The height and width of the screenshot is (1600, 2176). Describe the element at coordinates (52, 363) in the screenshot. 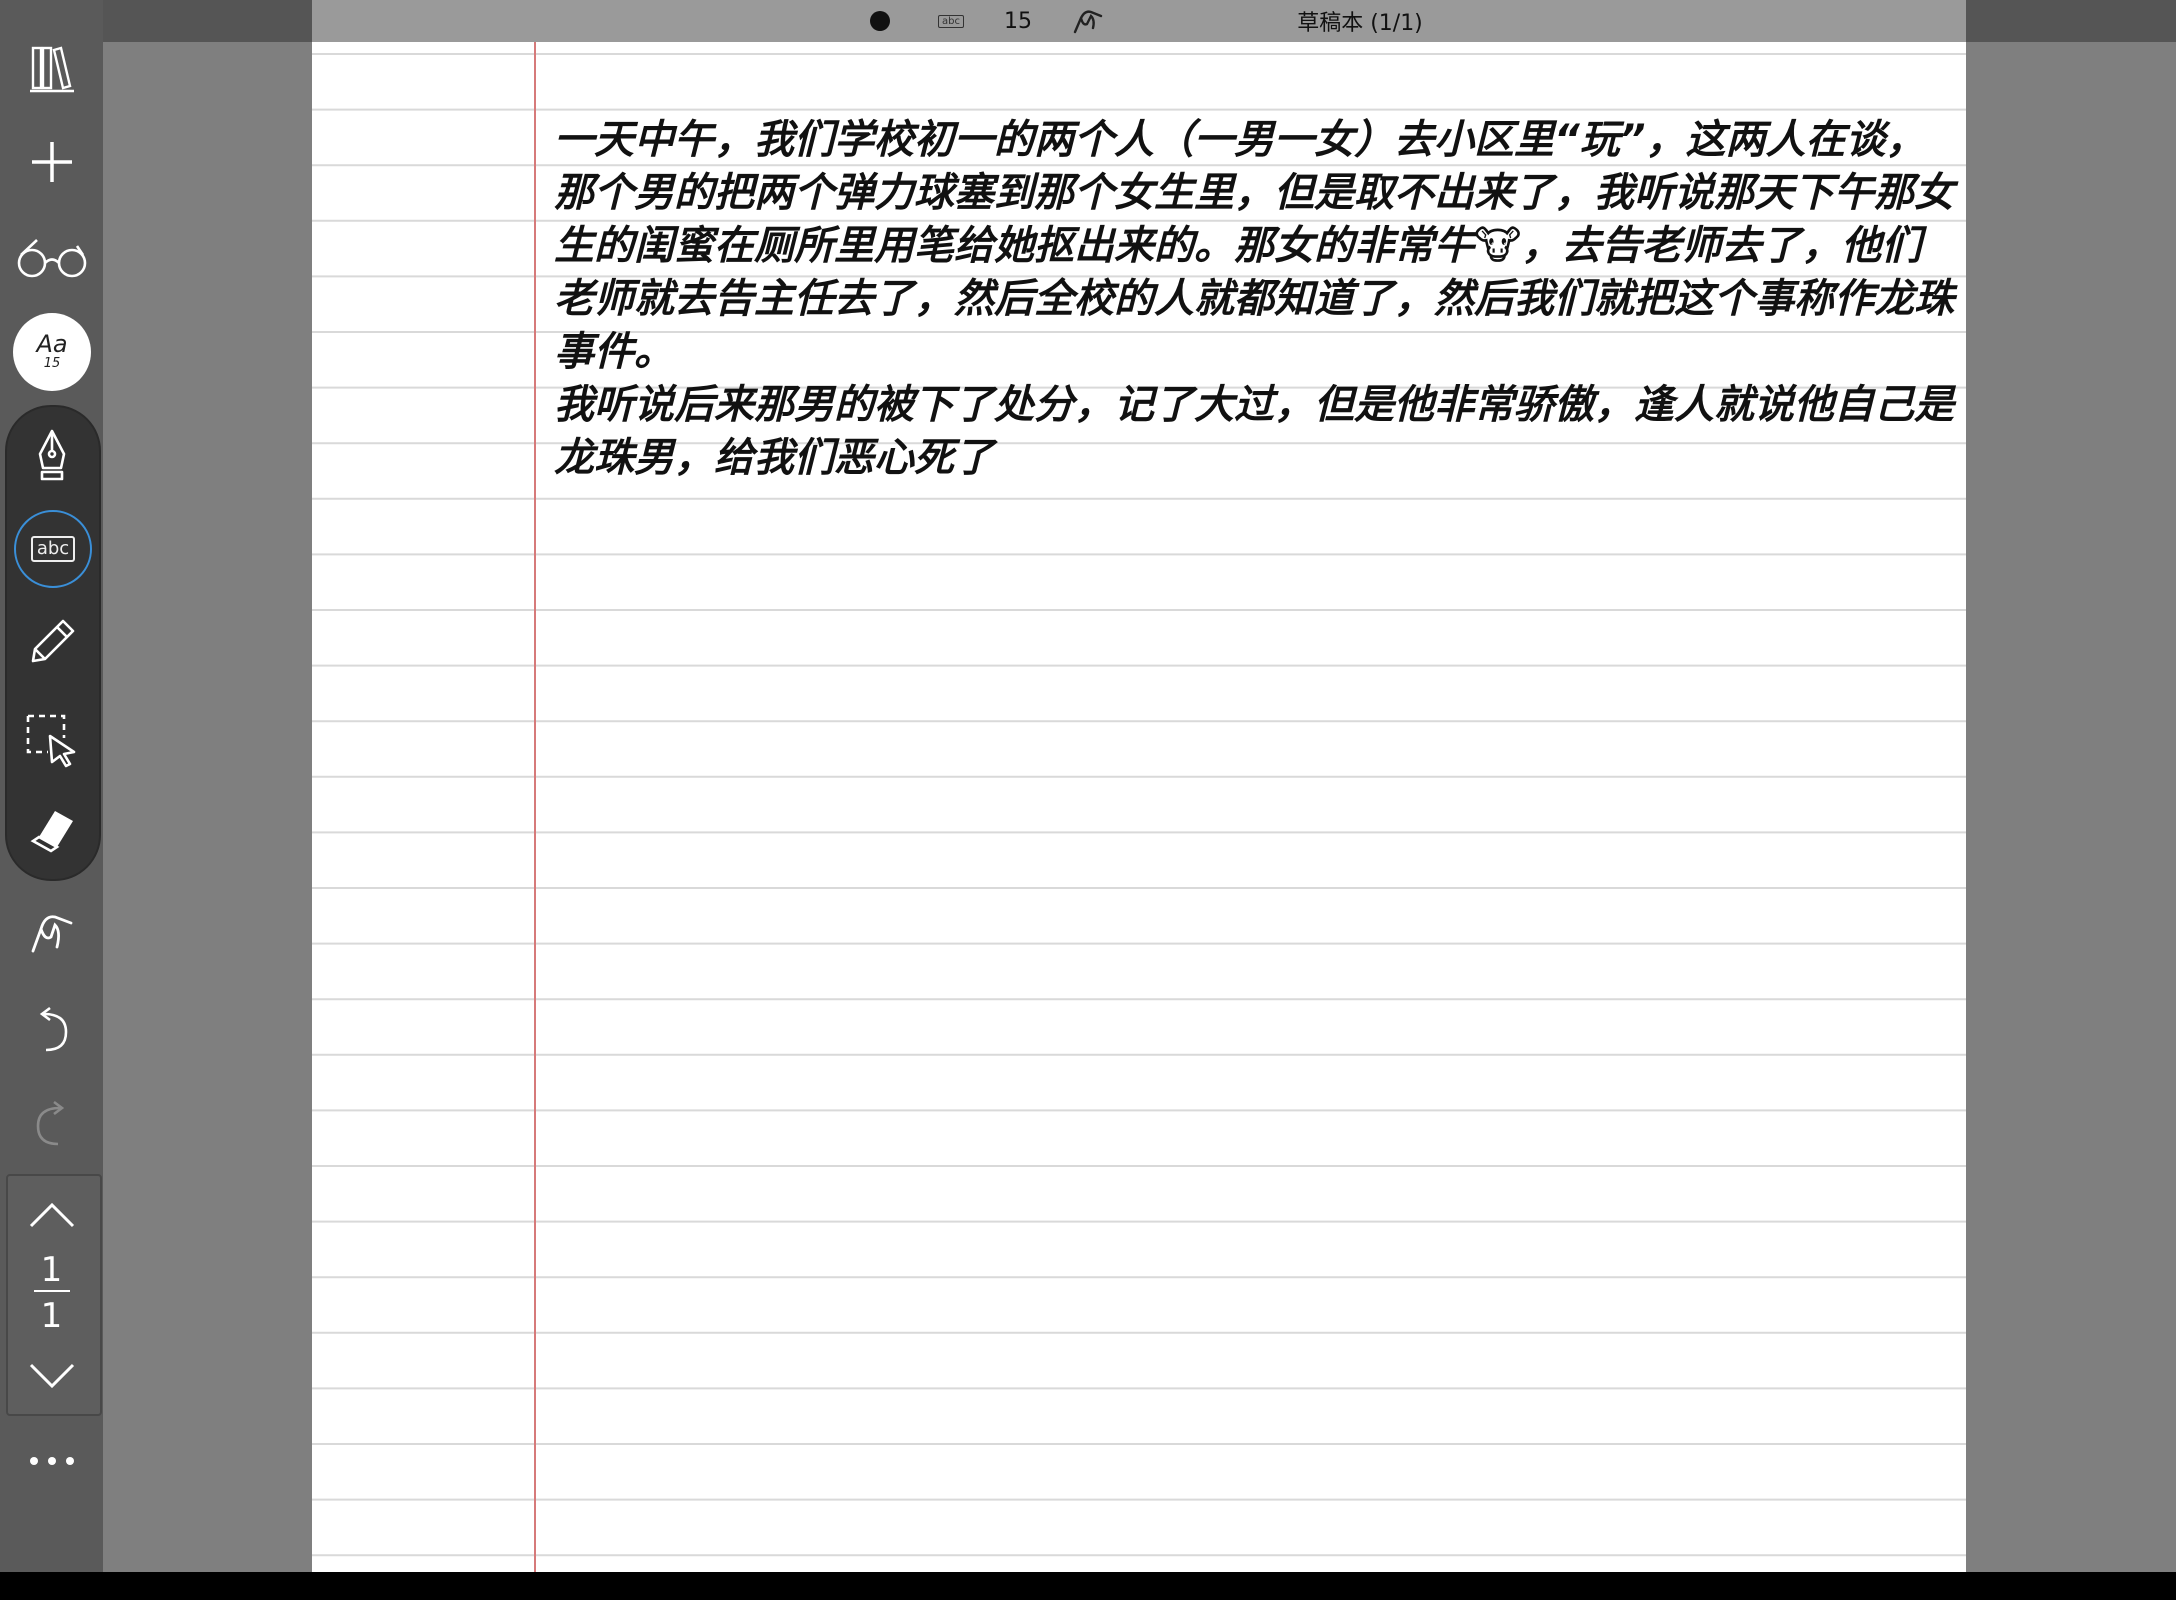

I see `font-size-label: 15` at that location.